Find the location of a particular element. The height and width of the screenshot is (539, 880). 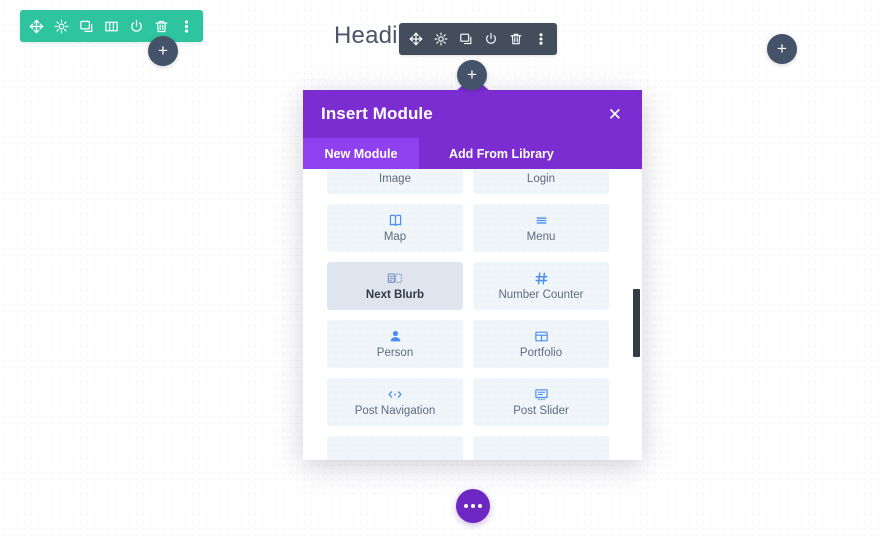

tab-add-from-library: Add From Library is located at coordinates (530, 153).